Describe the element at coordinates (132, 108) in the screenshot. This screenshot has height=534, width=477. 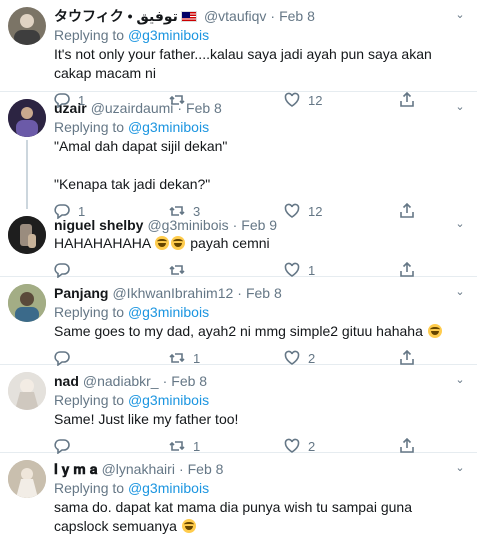
I see `handle: @uzairdaumi` at that location.